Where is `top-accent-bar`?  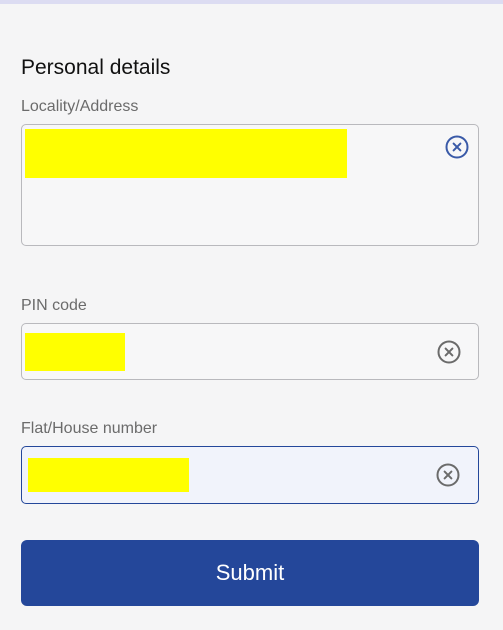 top-accent-bar is located at coordinates (251, 2).